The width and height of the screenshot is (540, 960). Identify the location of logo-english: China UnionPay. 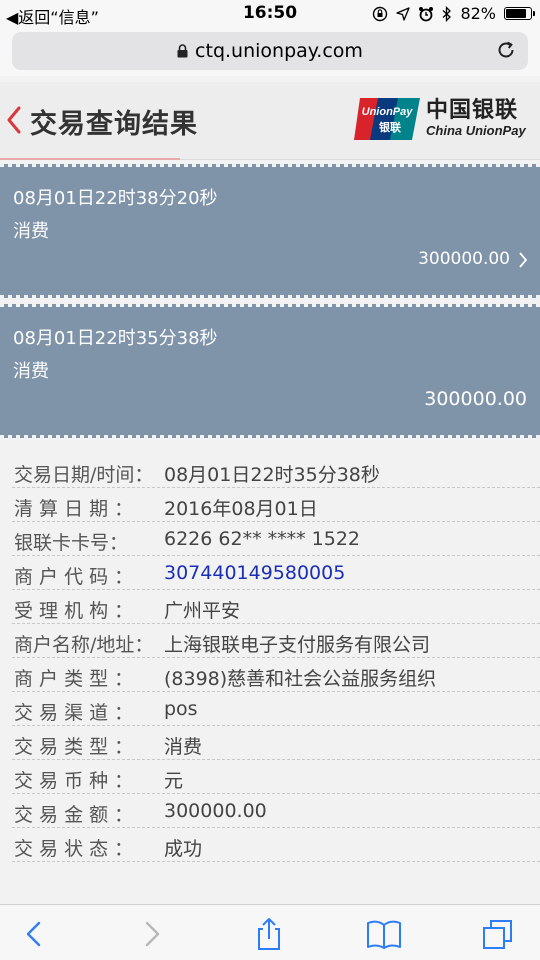
(476, 130).